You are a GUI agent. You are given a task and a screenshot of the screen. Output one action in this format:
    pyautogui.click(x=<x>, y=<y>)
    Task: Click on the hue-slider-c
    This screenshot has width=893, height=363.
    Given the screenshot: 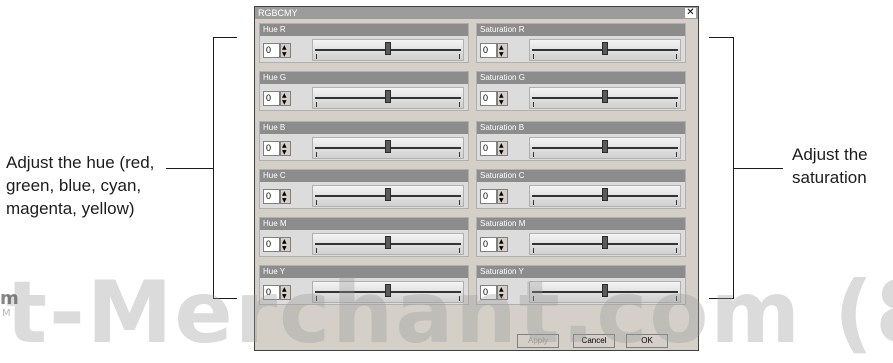 What is the action you would take?
    pyautogui.click(x=388, y=196)
    